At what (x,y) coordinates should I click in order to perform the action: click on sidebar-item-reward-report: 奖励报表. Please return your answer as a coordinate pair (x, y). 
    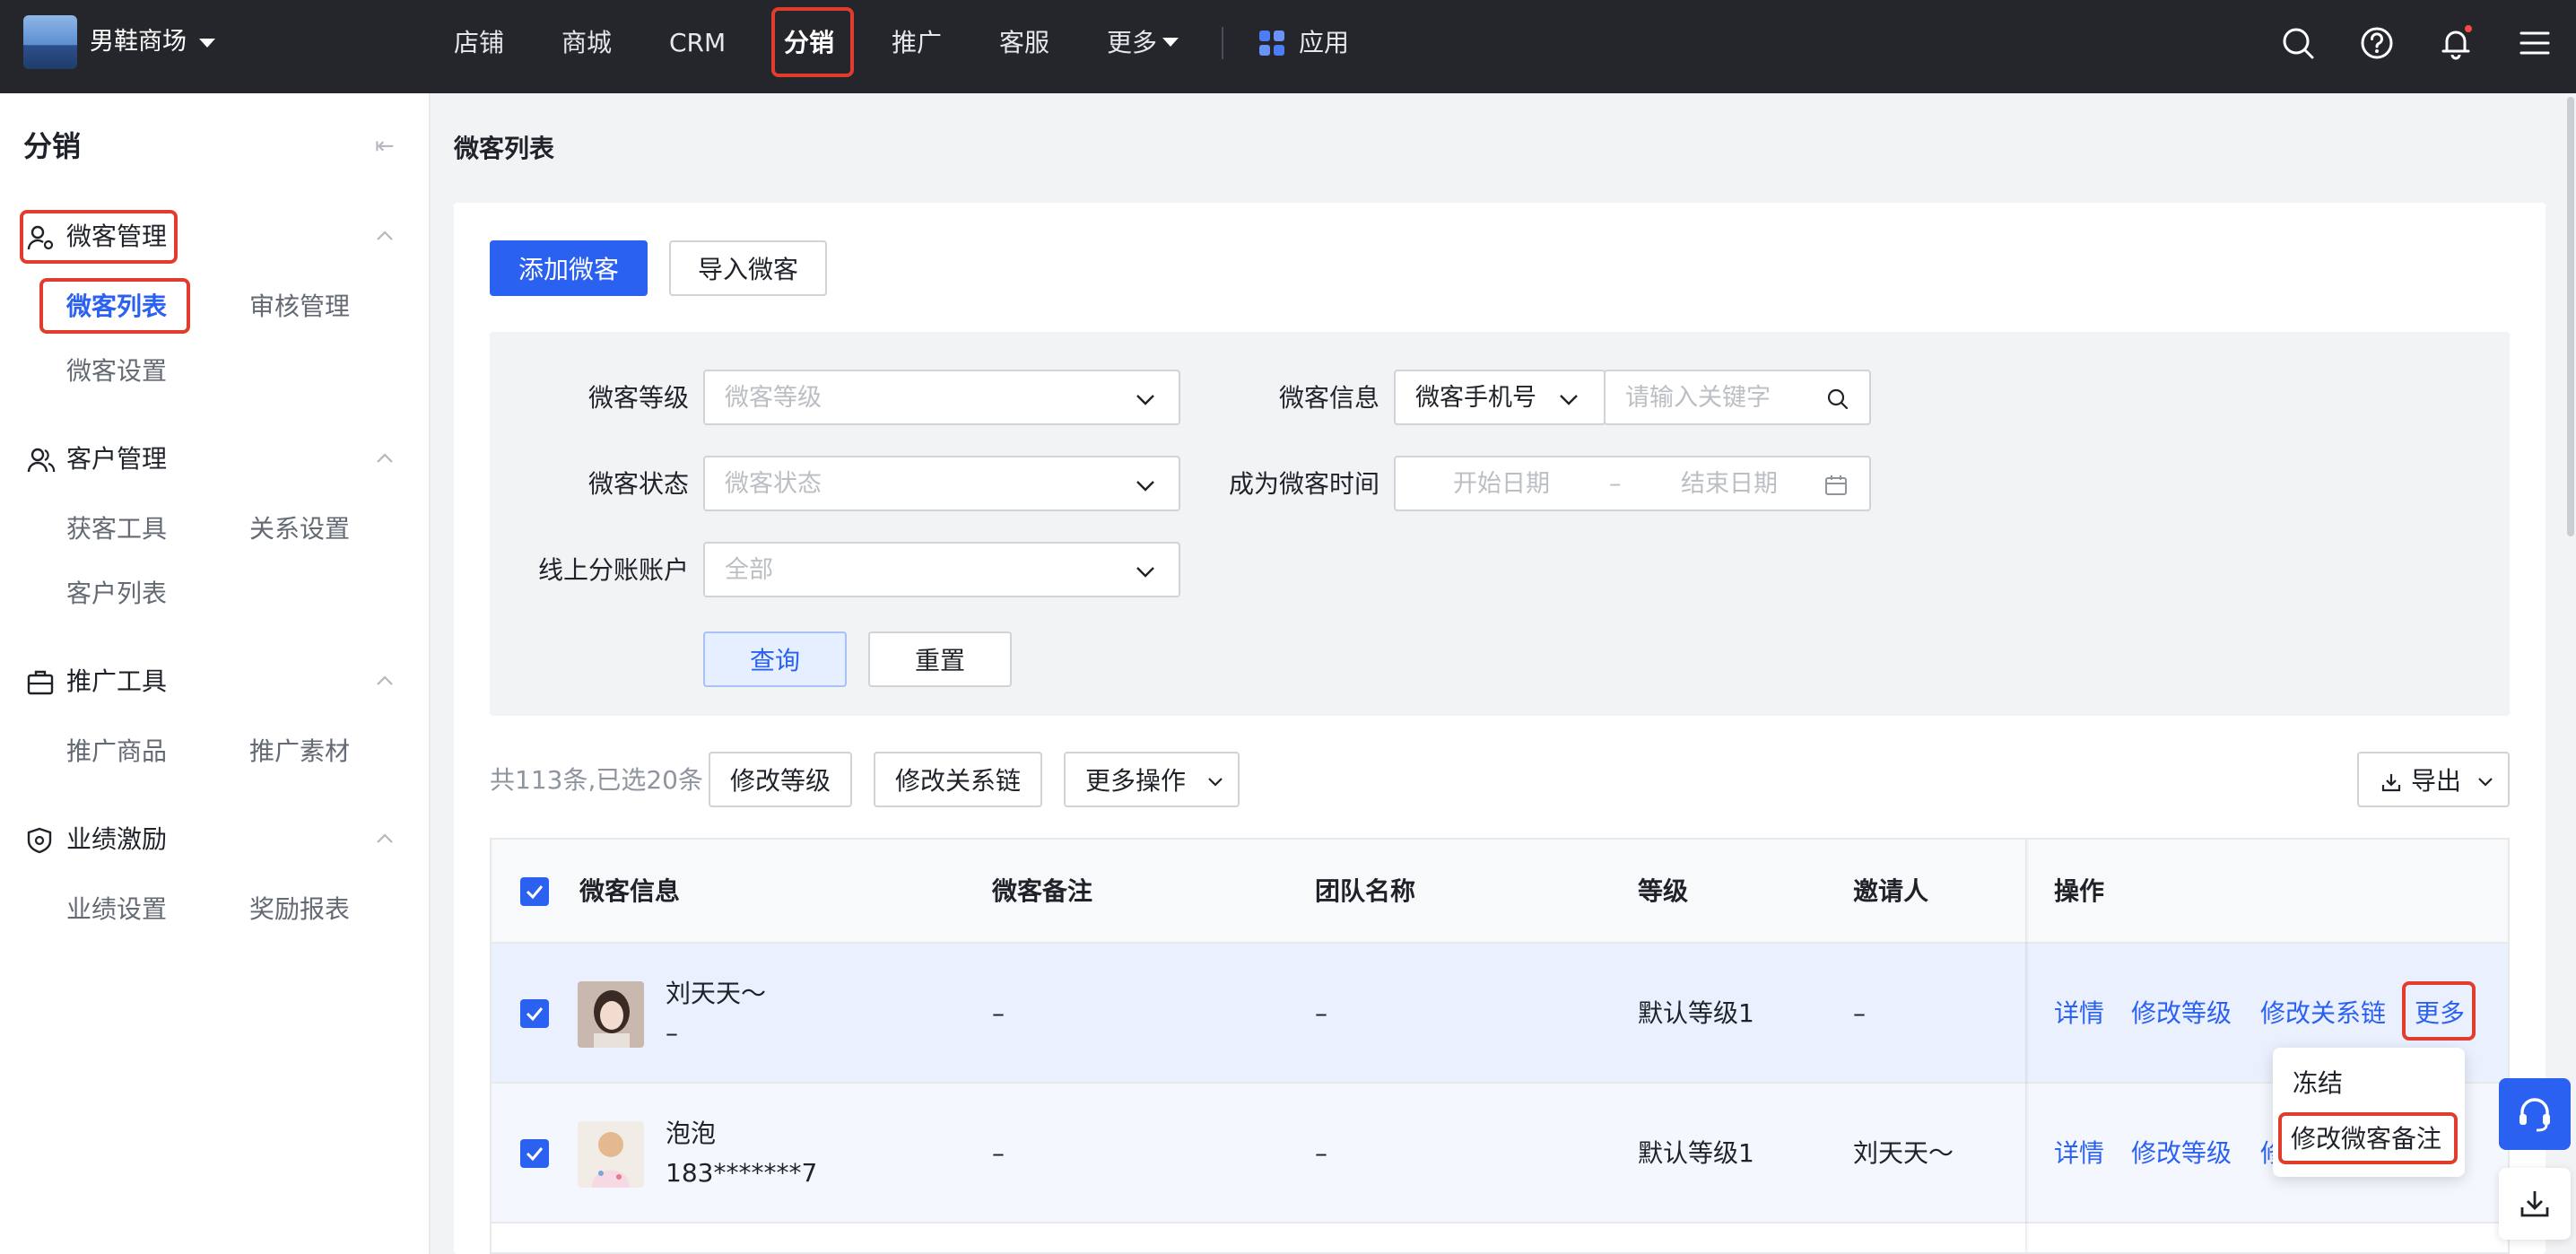
    Looking at the image, I should click on (299, 909).